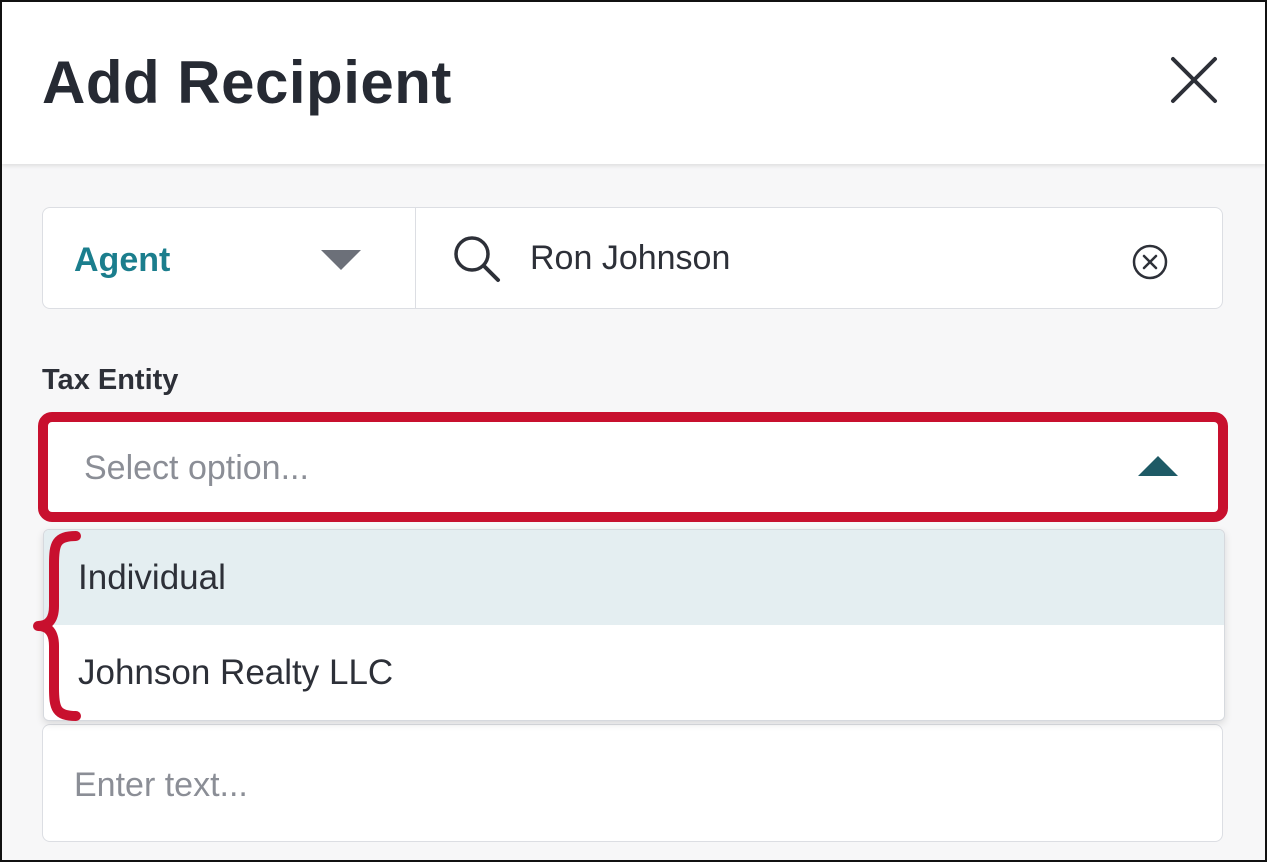 The image size is (1267, 862). I want to click on curly-brace-annotation-icon, so click(57, 626).